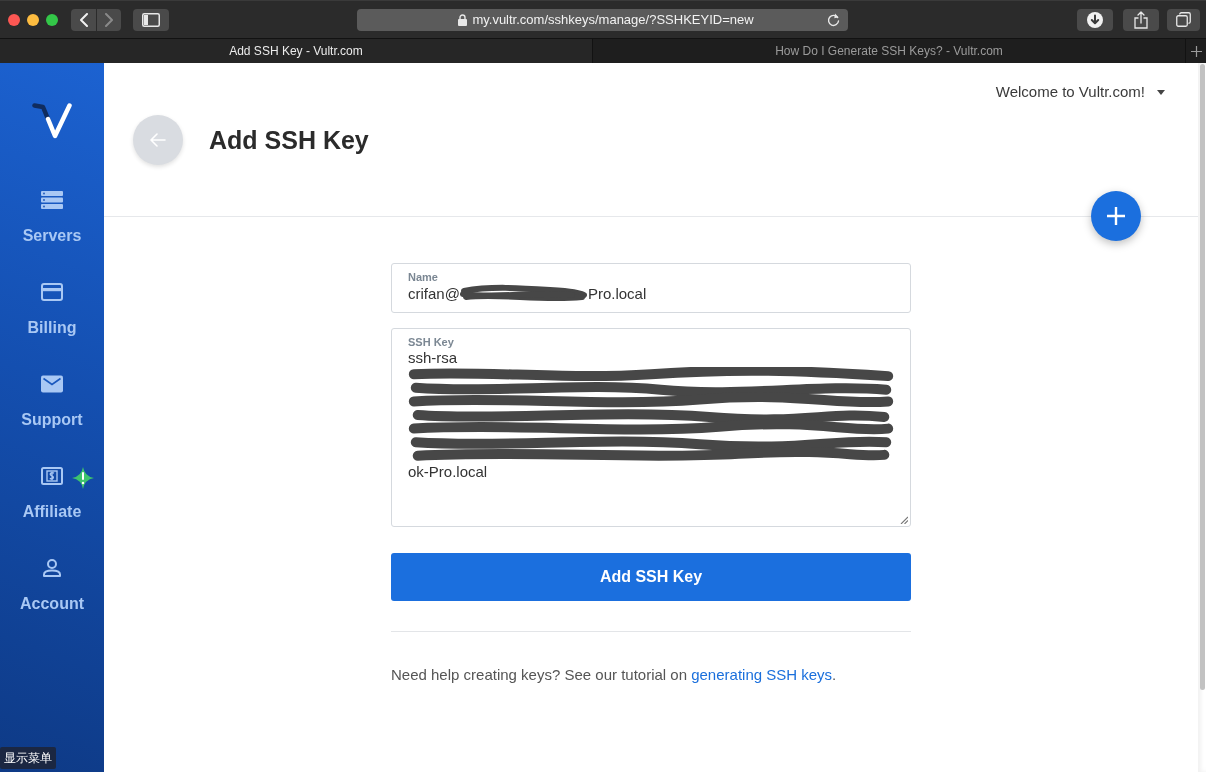 This screenshot has height=772, width=1206. What do you see at coordinates (1080, 92) in the screenshot?
I see `account-menu: Welcome to Vultr.com!` at bounding box center [1080, 92].